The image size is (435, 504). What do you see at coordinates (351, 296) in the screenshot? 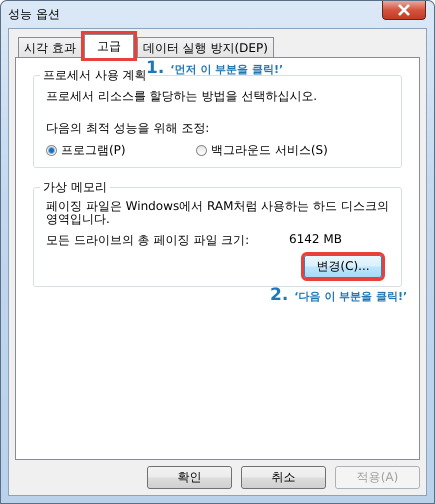
I see `step-instruction: ‘다음 이 부분을 클릭!’` at bounding box center [351, 296].